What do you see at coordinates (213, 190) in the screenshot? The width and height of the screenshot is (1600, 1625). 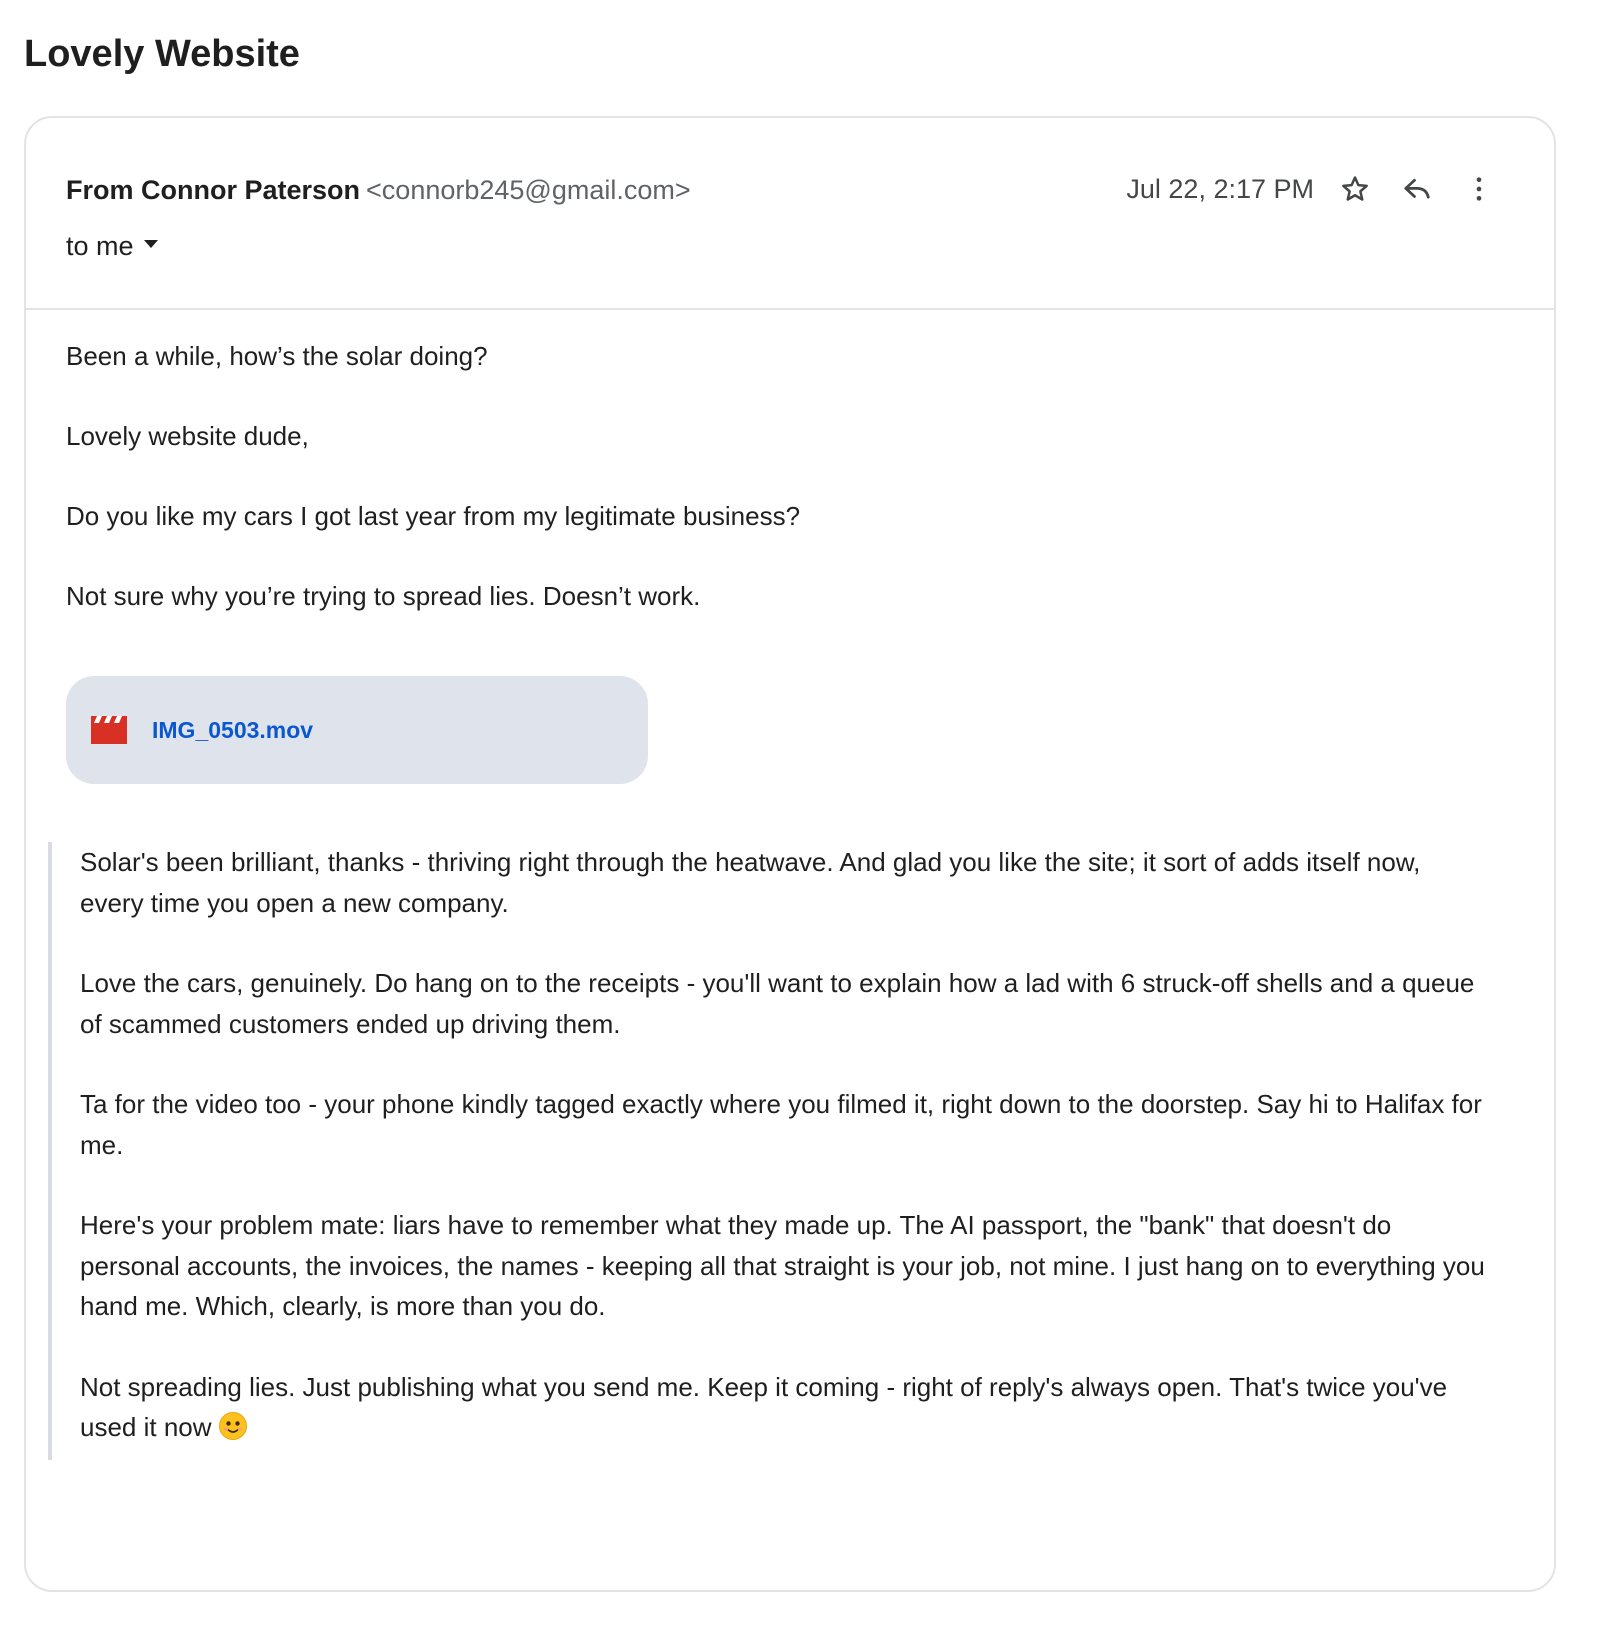 I see `sender-name: From Connor Paterson` at bounding box center [213, 190].